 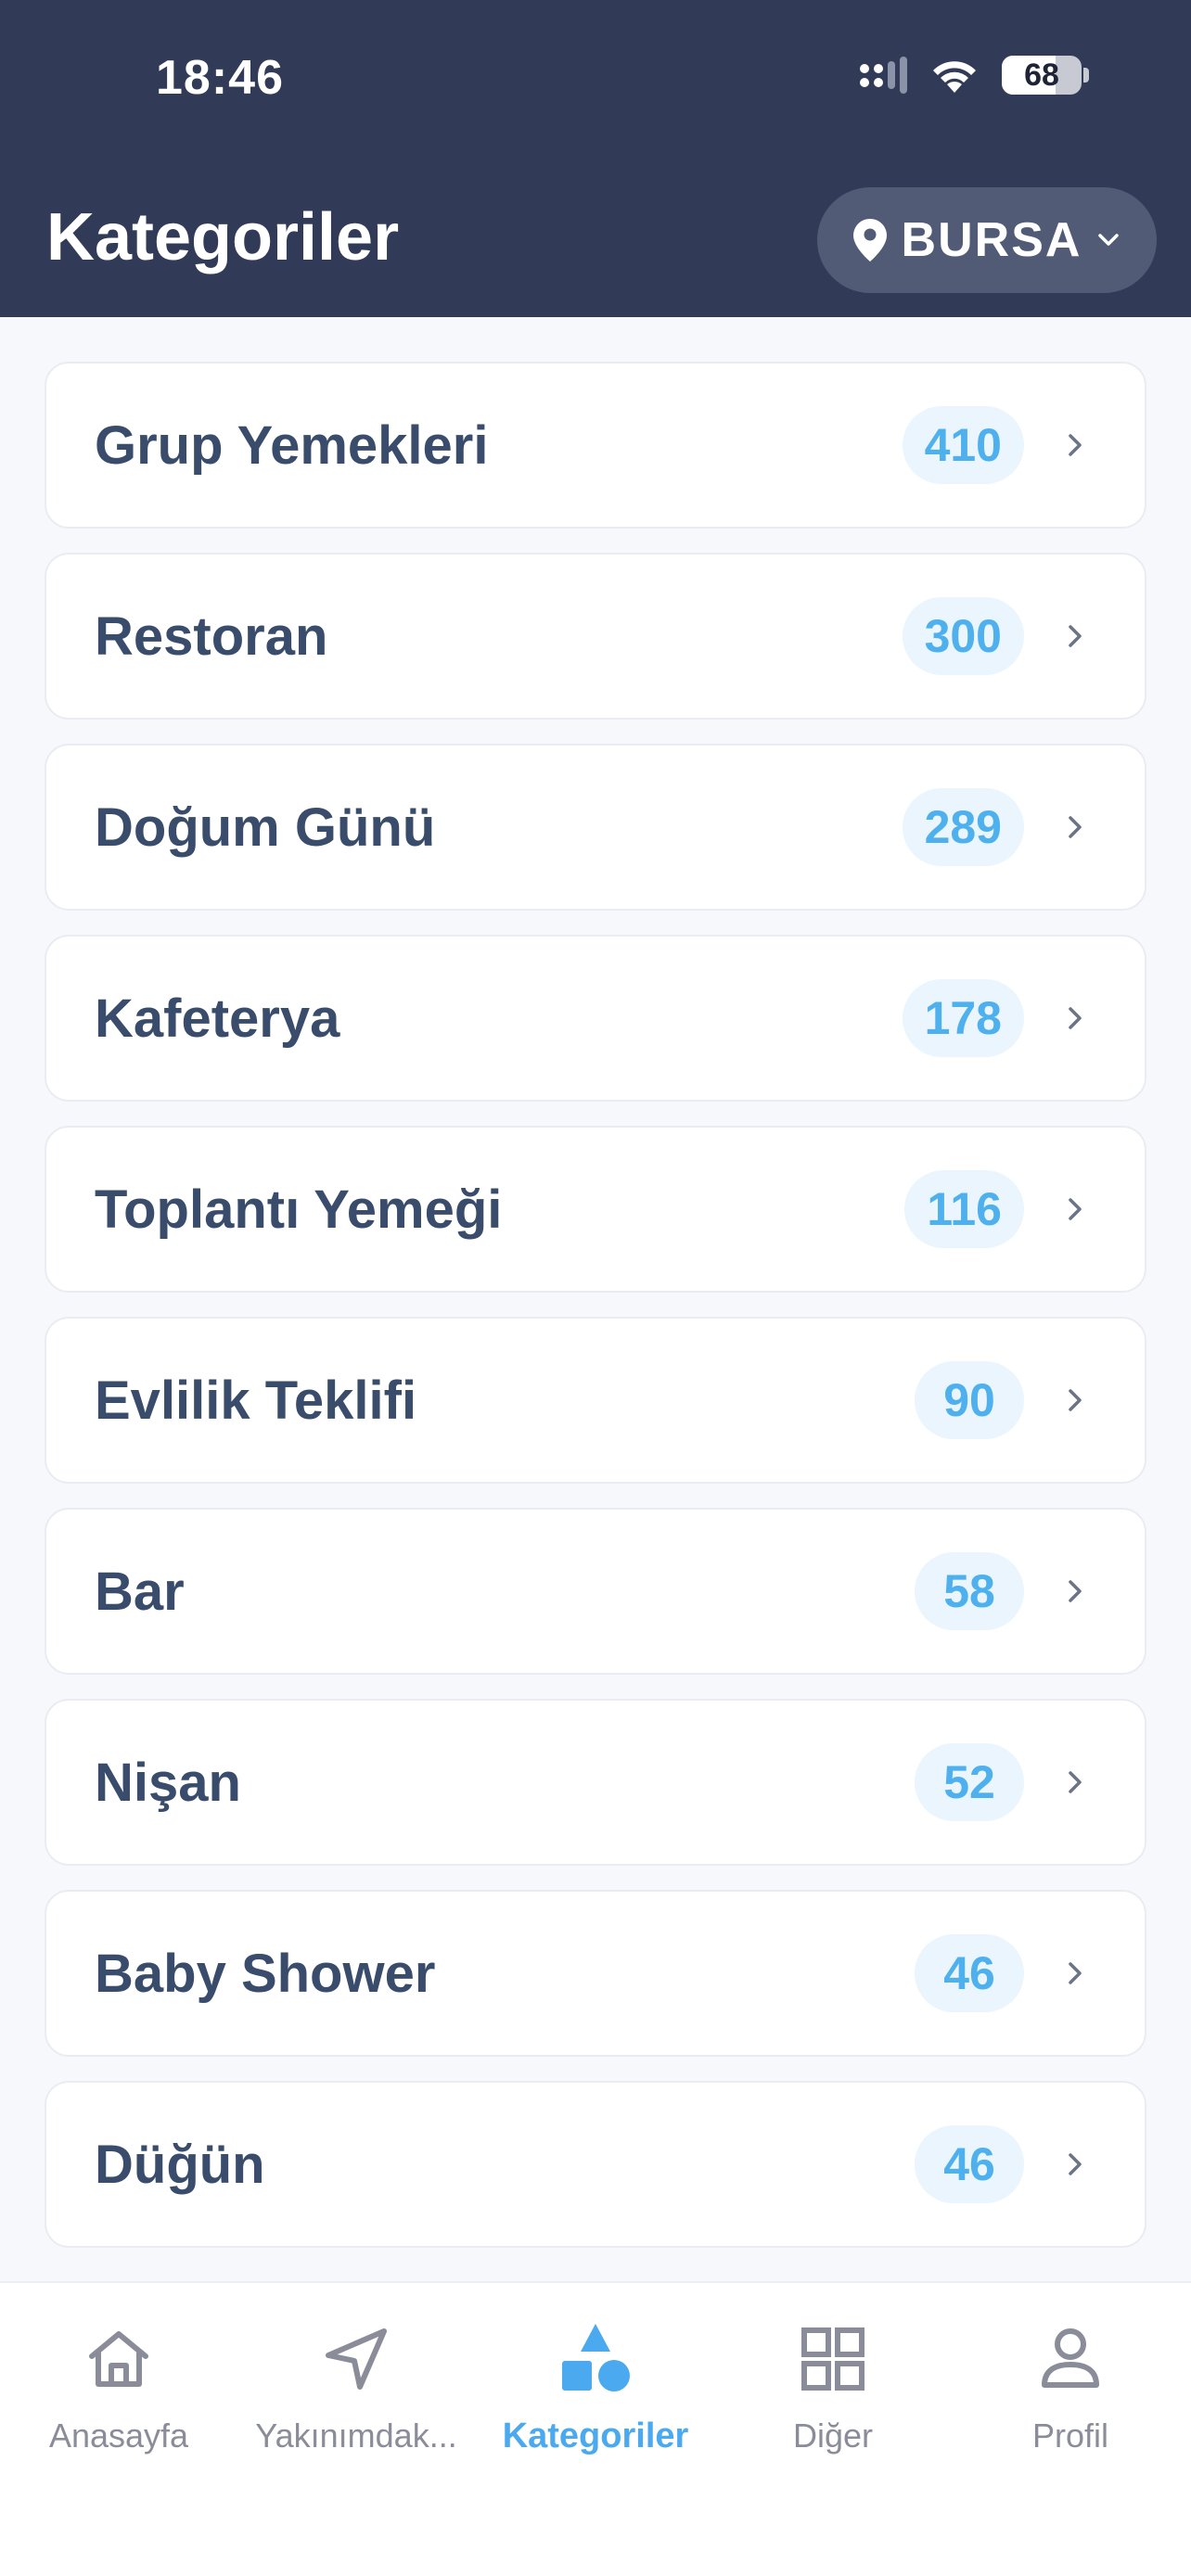 I want to click on category-row: Düğün 46, so click(x=595, y=2165).